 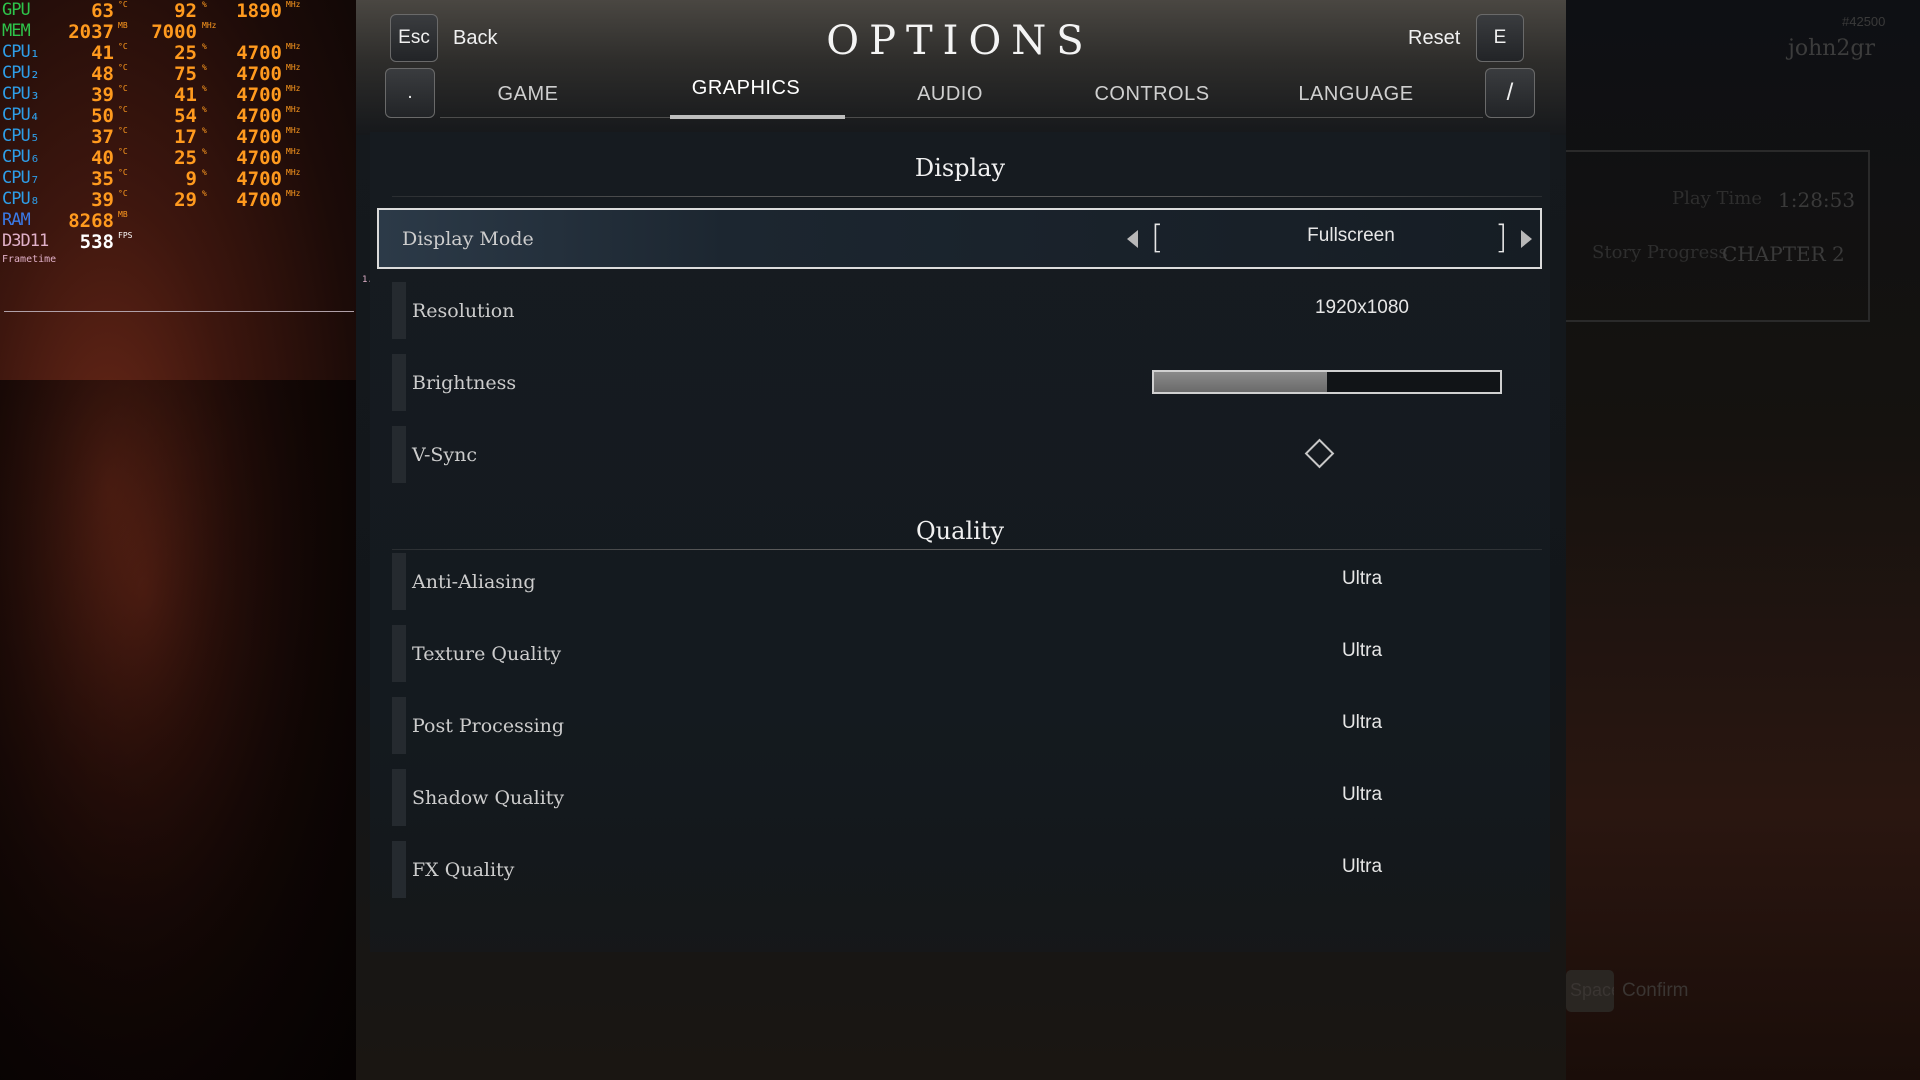 What do you see at coordinates (475, 38) in the screenshot?
I see `back-button: Back` at bounding box center [475, 38].